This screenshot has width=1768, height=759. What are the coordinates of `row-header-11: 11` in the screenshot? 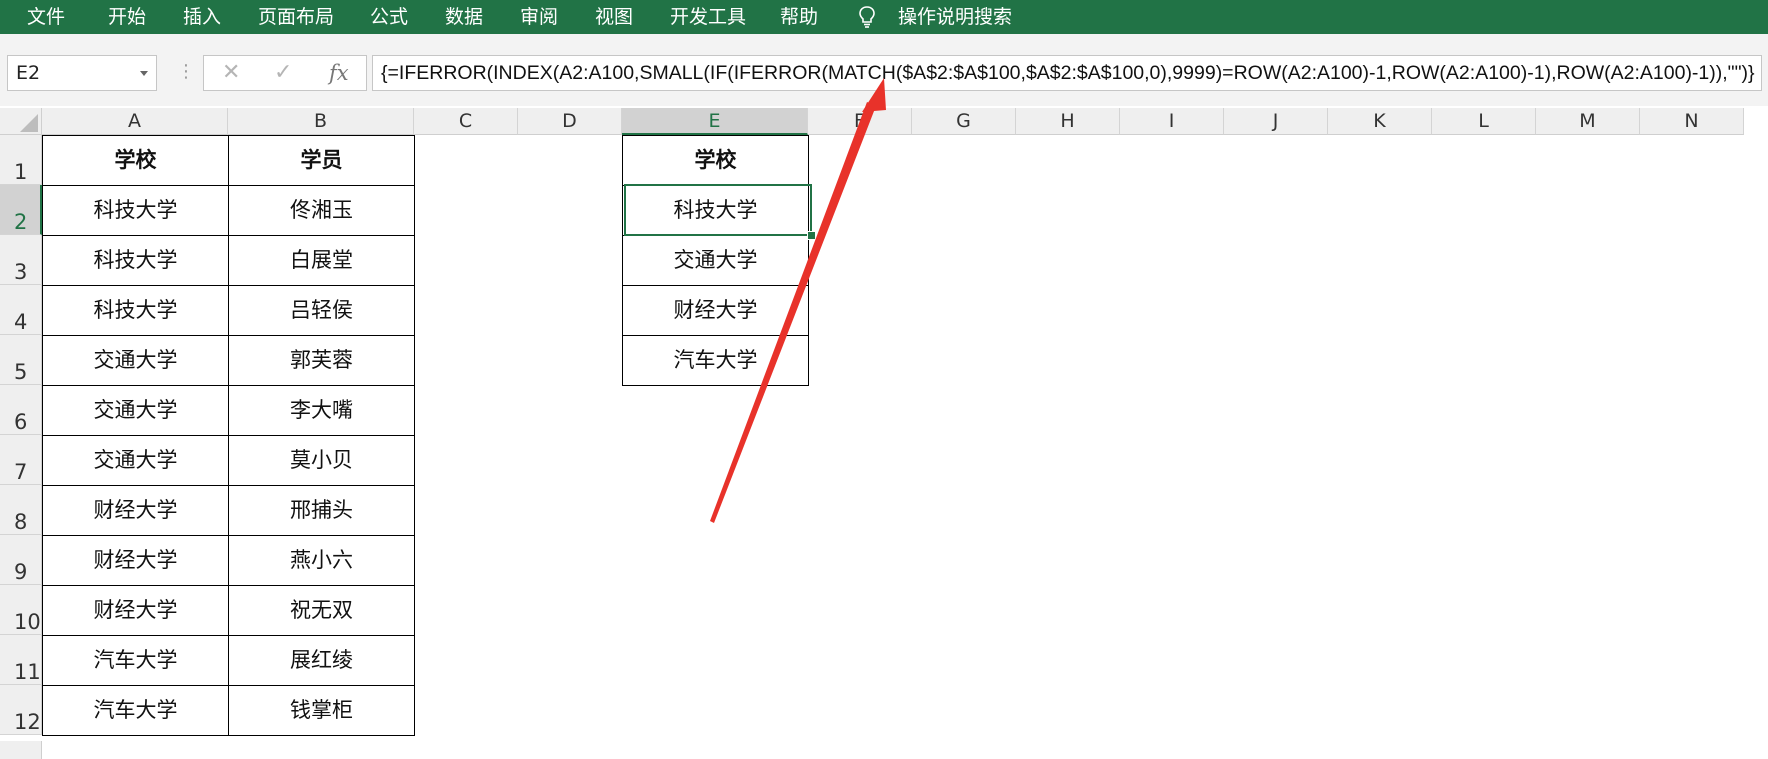 It's located at (21, 660).